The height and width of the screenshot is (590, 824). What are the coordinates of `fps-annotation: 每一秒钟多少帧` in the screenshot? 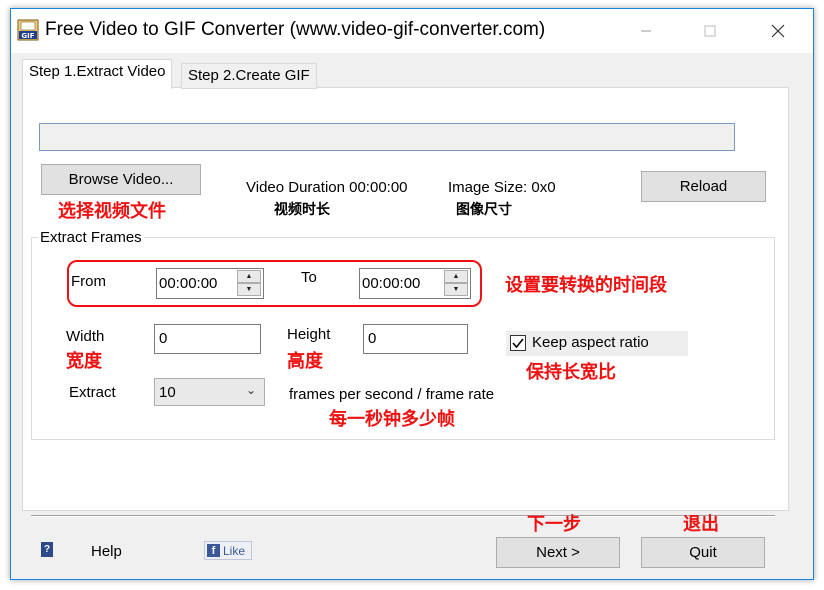 It's located at (392, 419).